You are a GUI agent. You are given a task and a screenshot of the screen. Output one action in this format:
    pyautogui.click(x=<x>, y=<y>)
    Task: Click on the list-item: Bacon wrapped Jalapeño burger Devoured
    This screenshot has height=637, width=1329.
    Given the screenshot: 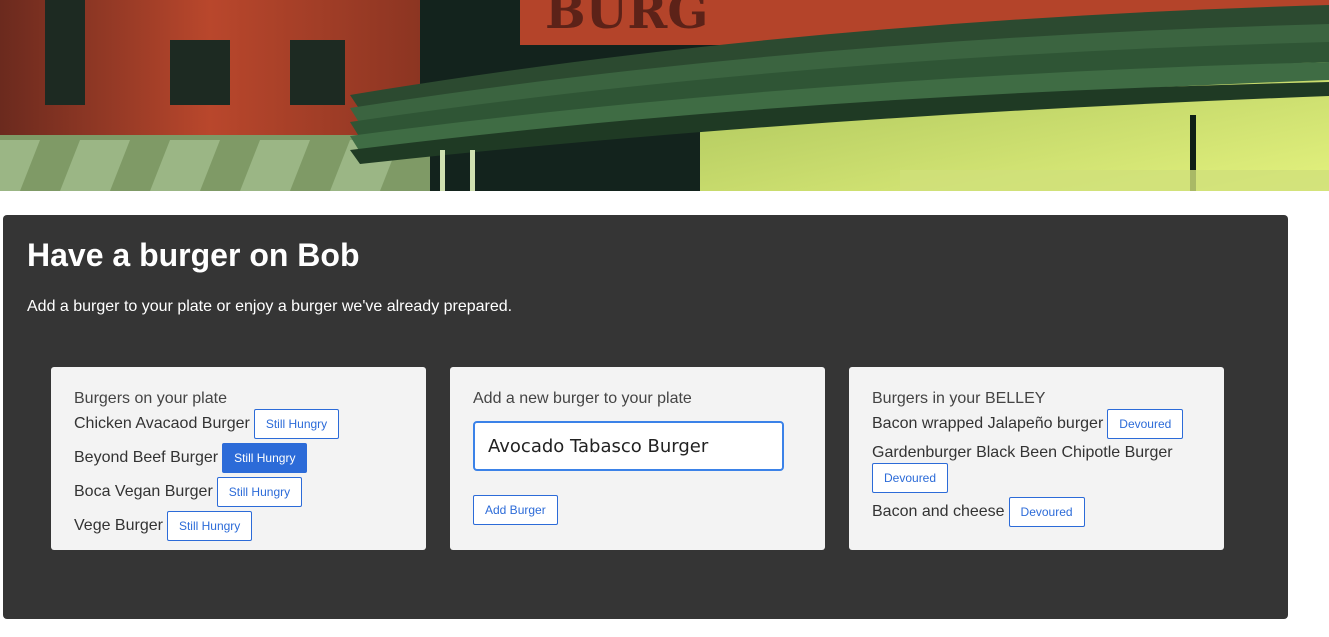 What is the action you would take?
    pyautogui.click(x=1036, y=424)
    